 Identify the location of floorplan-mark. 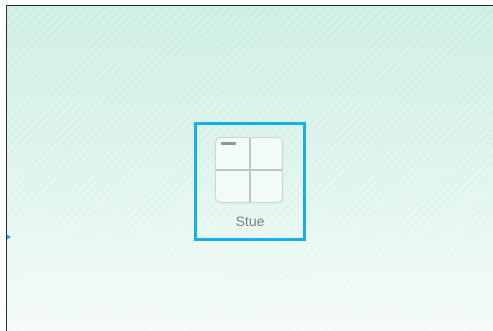
(228, 143).